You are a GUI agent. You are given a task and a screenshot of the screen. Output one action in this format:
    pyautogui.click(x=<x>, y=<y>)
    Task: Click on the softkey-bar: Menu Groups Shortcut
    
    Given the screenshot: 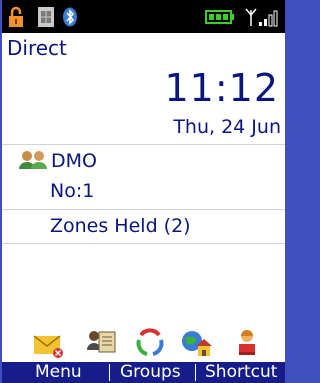 What is the action you would take?
    pyautogui.click(x=143, y=372)
    